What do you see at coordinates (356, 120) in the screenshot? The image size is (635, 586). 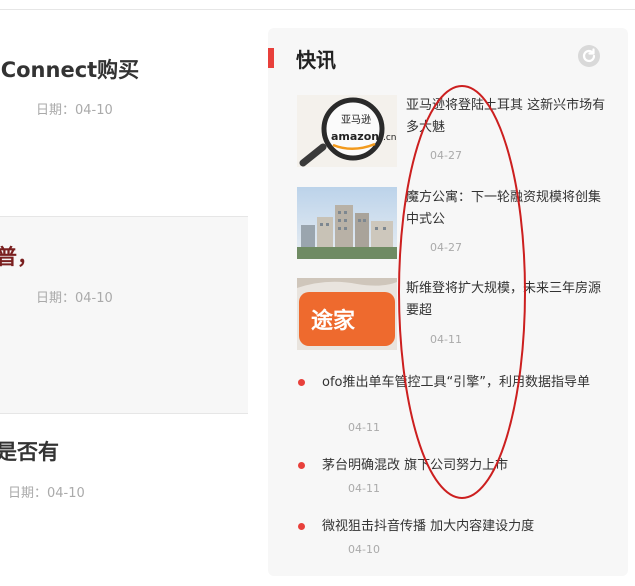 I see `svg-text: 亚马逊` at bounding box center [356, 120].